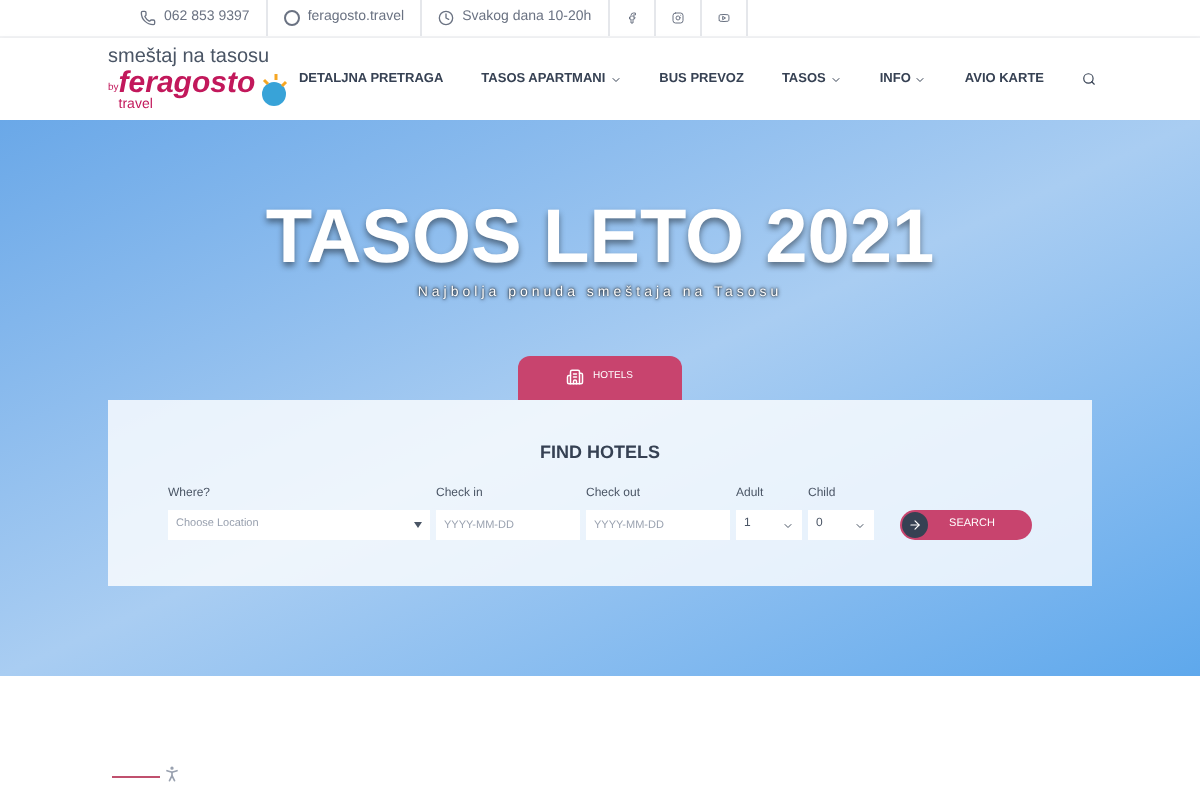  I want to click on search-title: FIND HOTELS, so click(600, 452).